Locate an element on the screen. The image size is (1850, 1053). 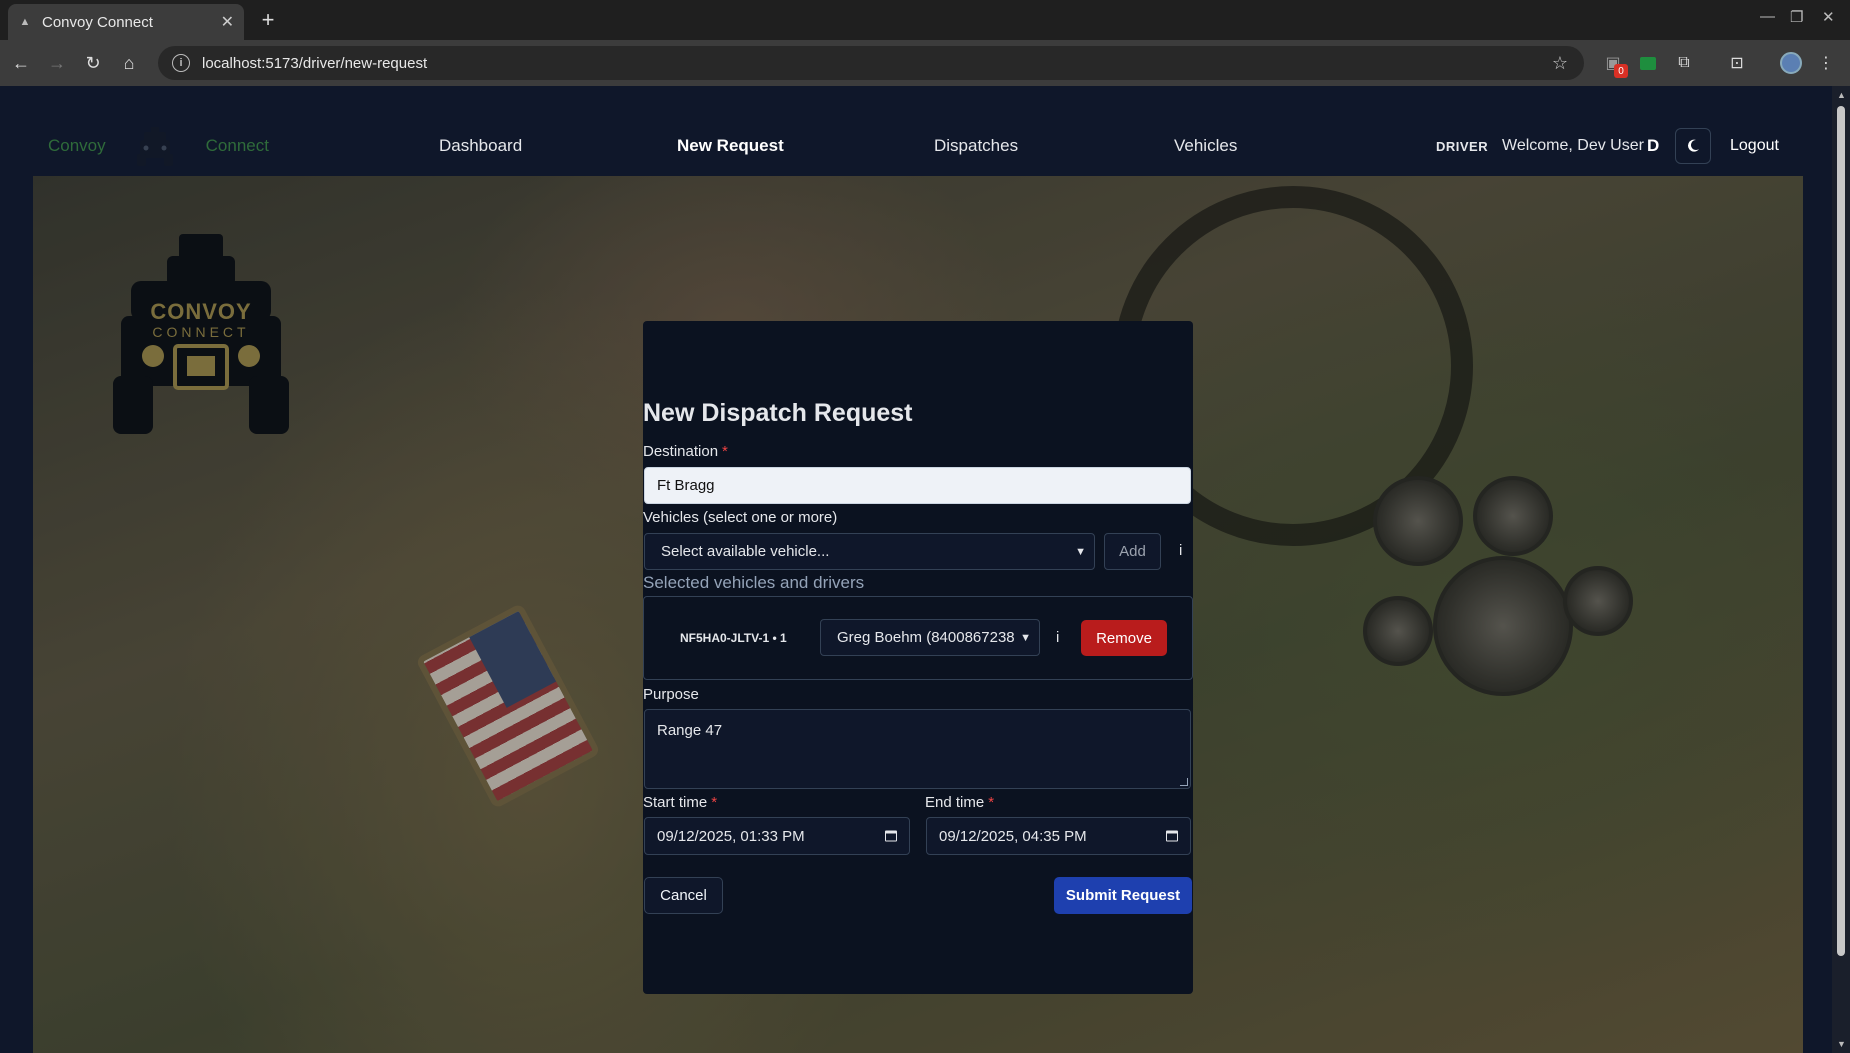
vehicle-select: Select available vehicle... ▼ is located at coordinates (869, 551).